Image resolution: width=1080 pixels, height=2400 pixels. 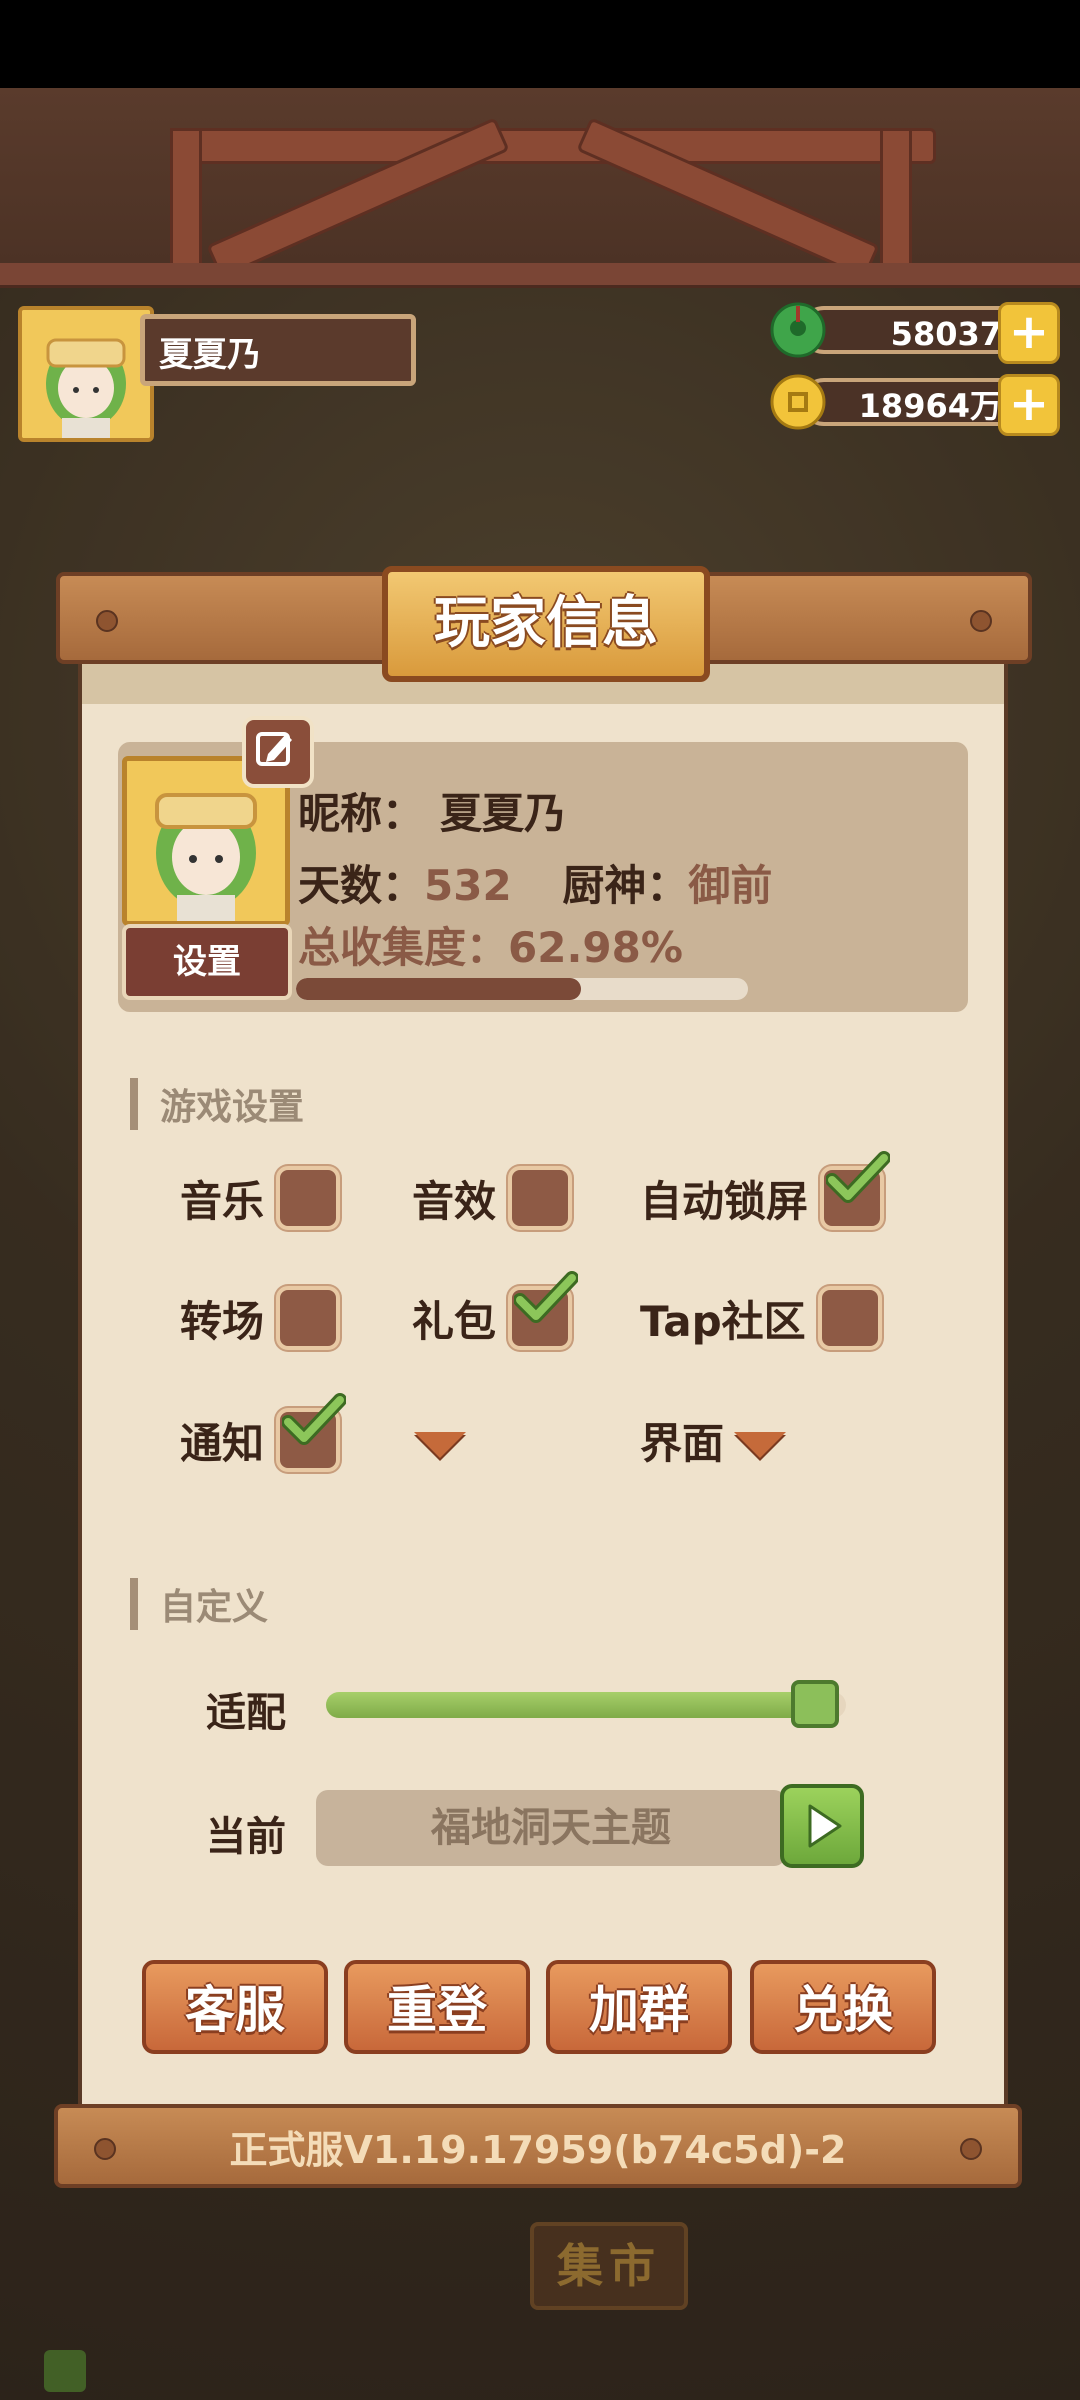 What do you see at coordinates (217, 1104) in the screenshot?
I see `game-settings-title: 游戏设置` at bounding box center [217, 1104].